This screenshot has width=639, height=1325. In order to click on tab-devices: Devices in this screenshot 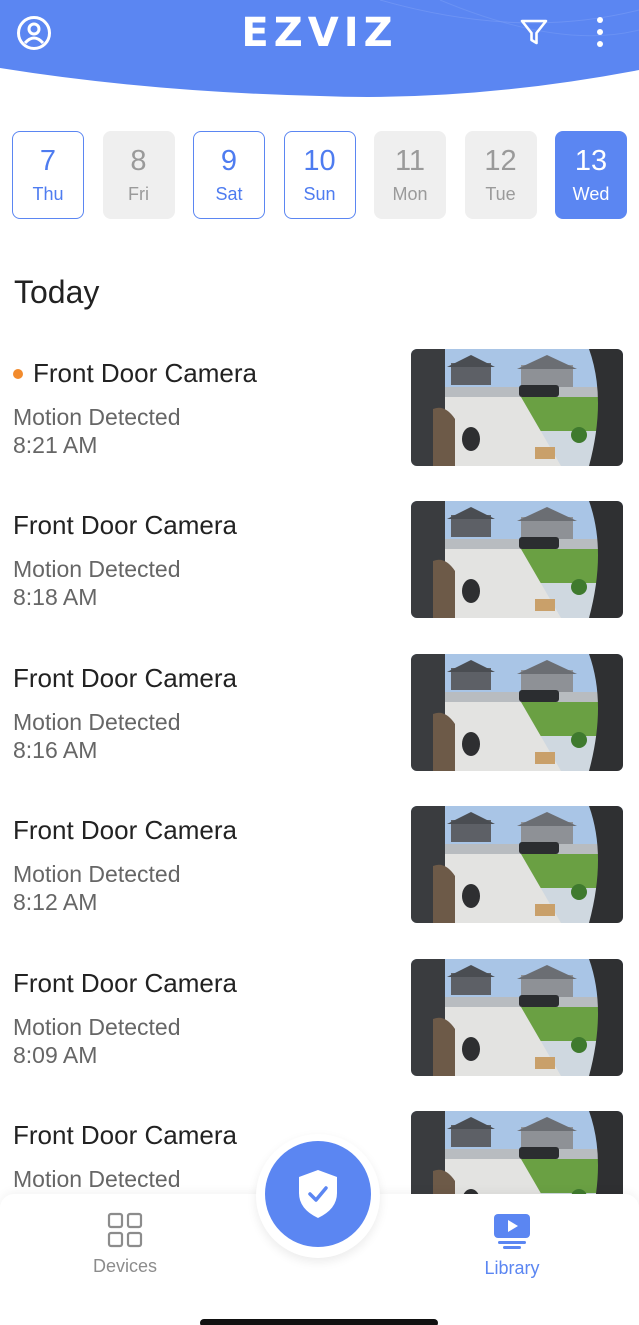, I will do `click(125, 1244)`.